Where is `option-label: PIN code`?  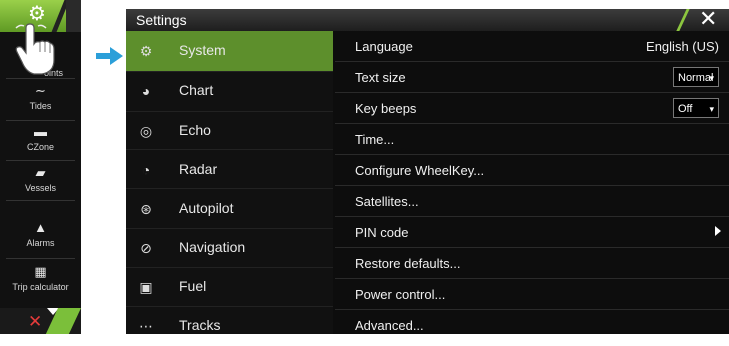
option-label: PIN code is located at coordinates (382, 232).